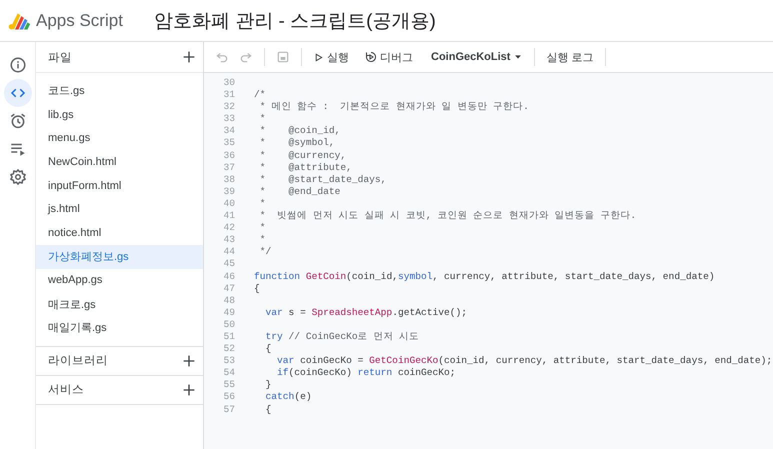 This screenshot has width=773, height=449. What do you see at coordinates (228, 312) in the screenshot?
I see `line-number: 49` at bounding box center [228, 312].